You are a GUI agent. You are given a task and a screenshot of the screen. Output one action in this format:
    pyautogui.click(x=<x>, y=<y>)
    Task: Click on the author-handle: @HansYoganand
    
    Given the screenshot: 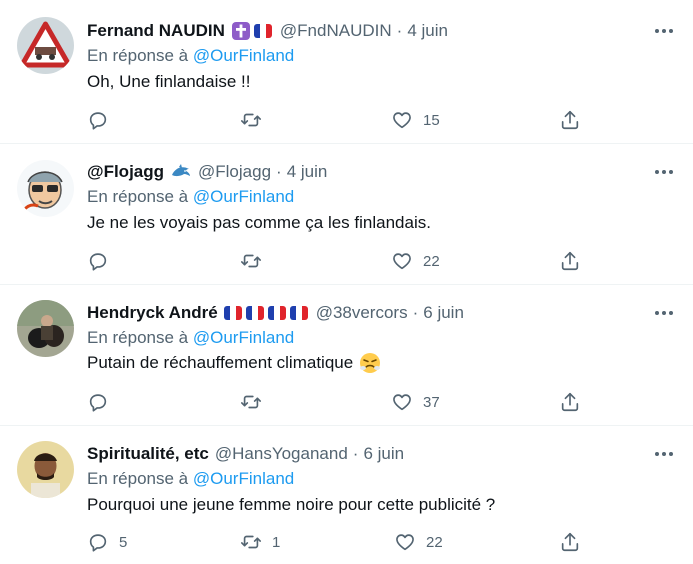 What is the action you would take?
    pyautogui.click(x=281, y=454)
    